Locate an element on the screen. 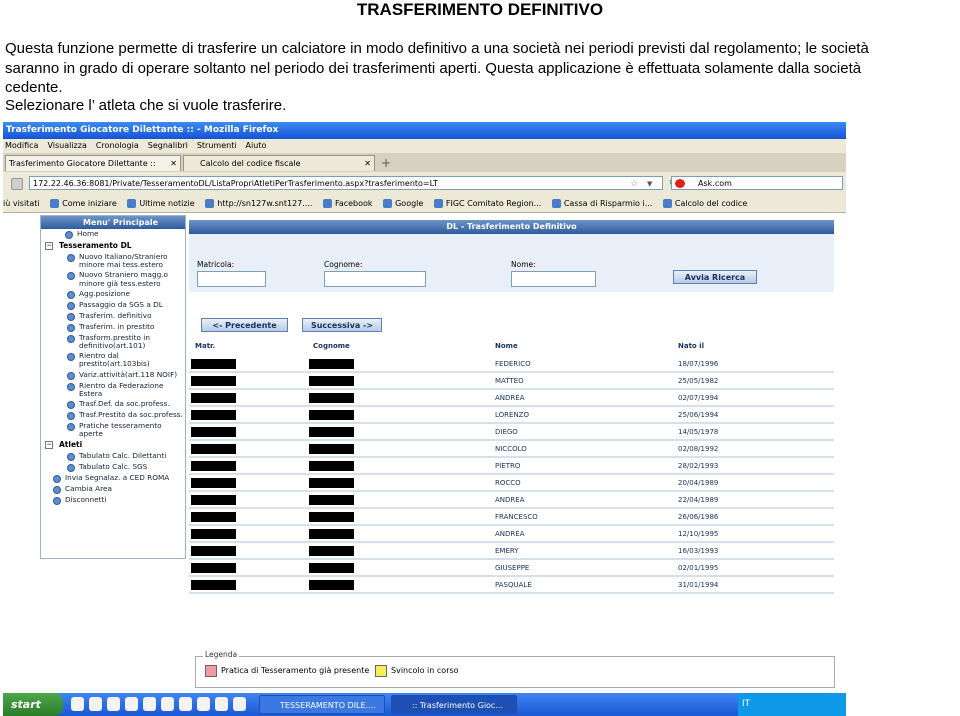 This screenshot has height=716, width=960. table-row: NICCOLO 02/08/1992 is located at coordinates (511, 449).